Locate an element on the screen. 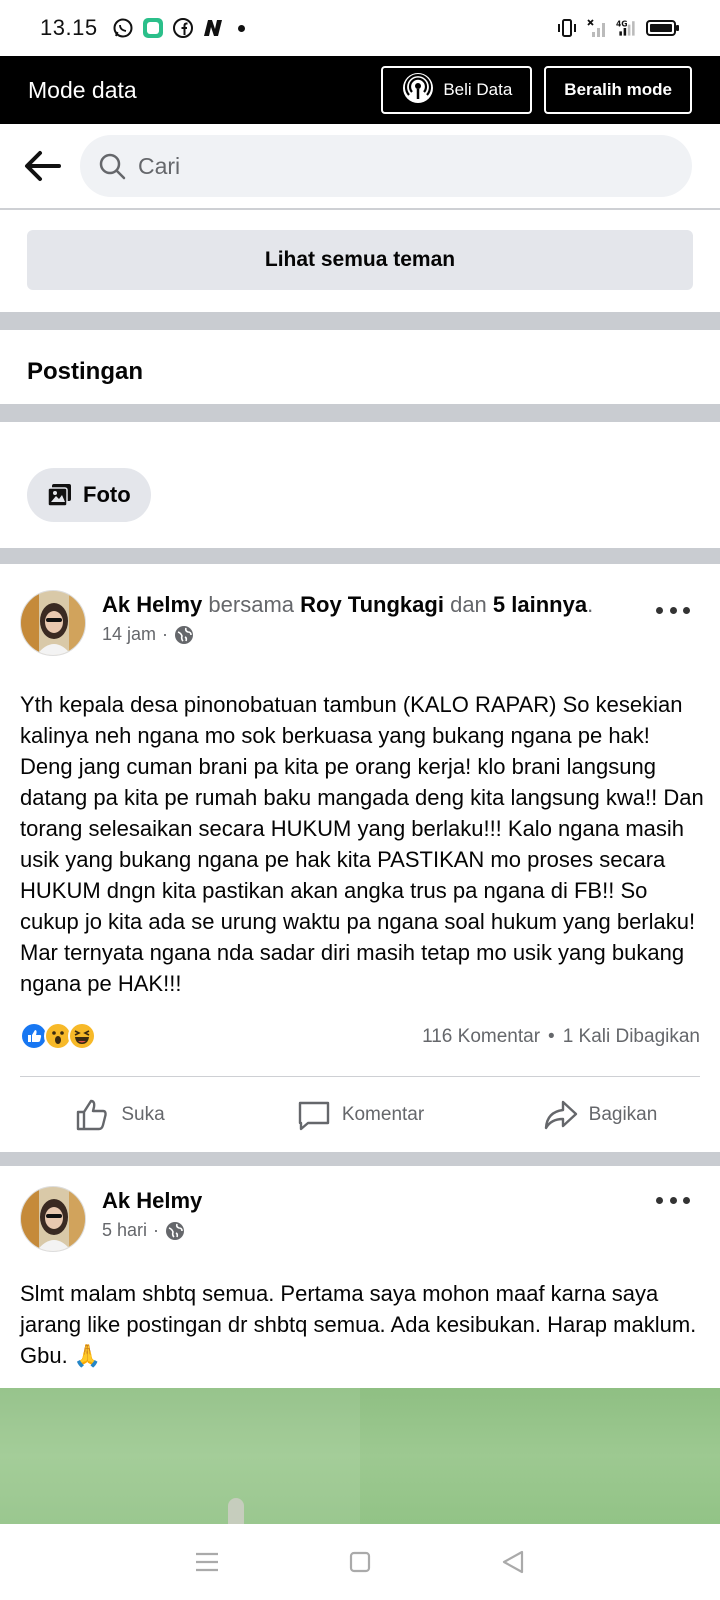 The image size is (720, 1600). vibrate-icon is located at coordinates (567, 28).